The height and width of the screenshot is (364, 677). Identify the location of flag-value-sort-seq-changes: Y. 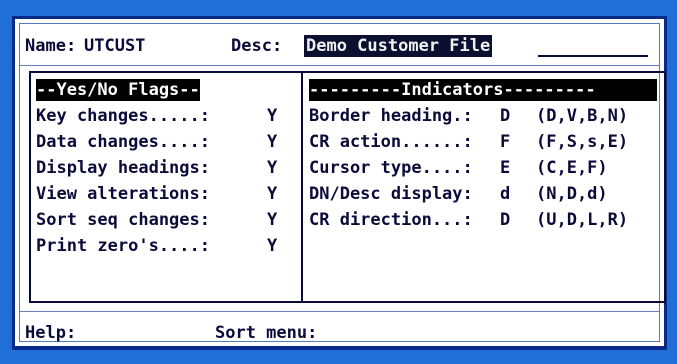
(272, 220).